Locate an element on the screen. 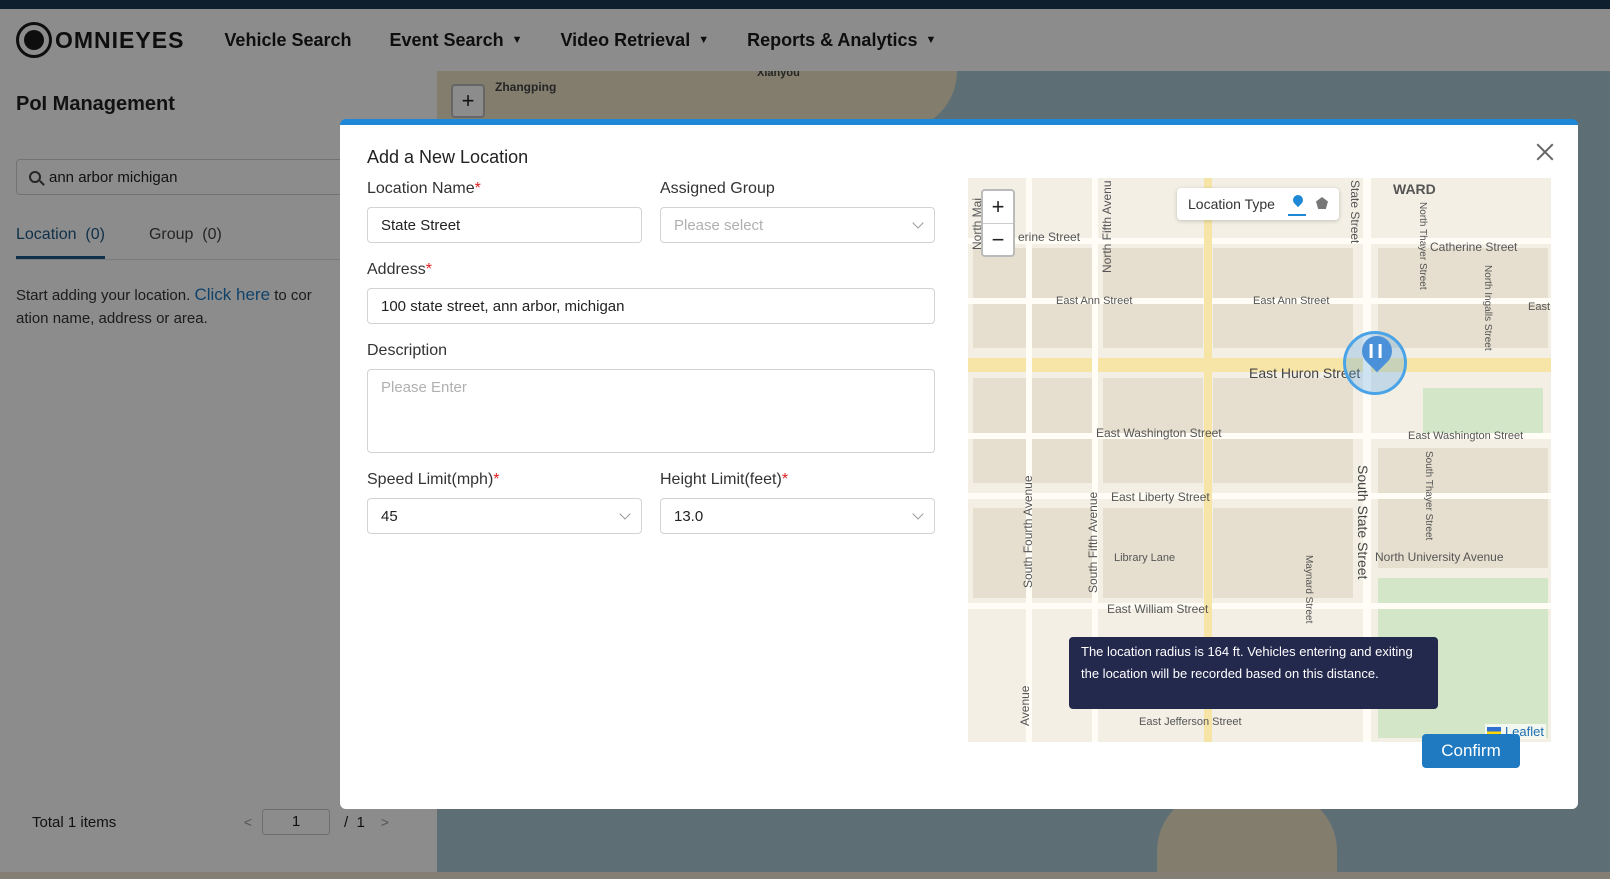 The image size is (1610, 879). label-text: Speed Limit(mph) is located at coordinates (430, 479).